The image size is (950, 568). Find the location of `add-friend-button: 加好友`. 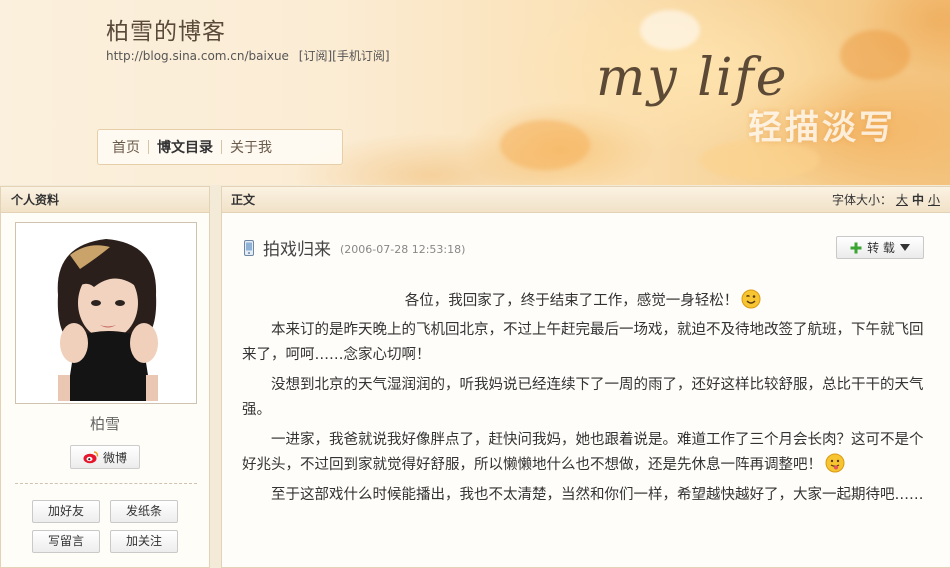

add-friend-button: 加好友 is located at coordinates (66, 511).